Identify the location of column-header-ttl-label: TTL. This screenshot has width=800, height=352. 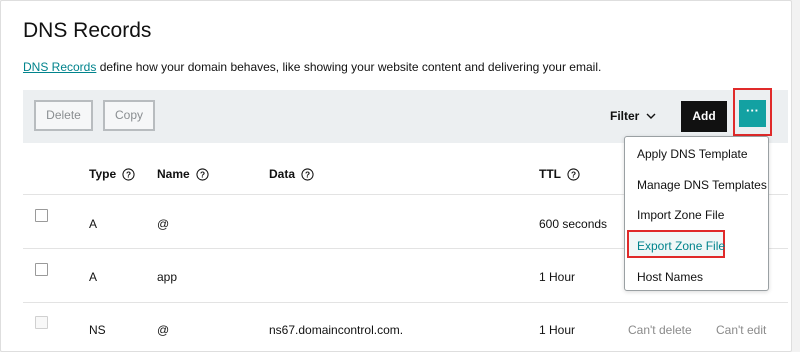
(550, 174).